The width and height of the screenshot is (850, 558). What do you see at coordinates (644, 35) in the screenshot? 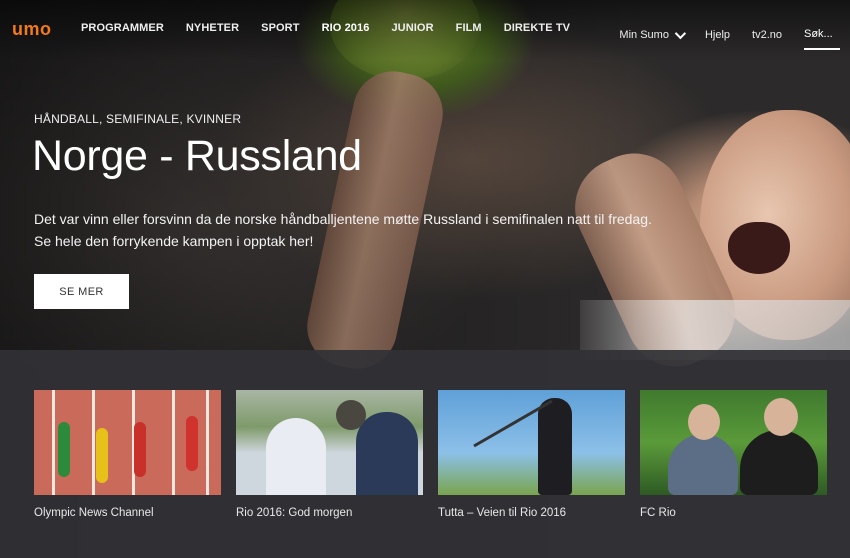
I see `my-sumo-label: Min Sumo` at bounding box center [644, 35].